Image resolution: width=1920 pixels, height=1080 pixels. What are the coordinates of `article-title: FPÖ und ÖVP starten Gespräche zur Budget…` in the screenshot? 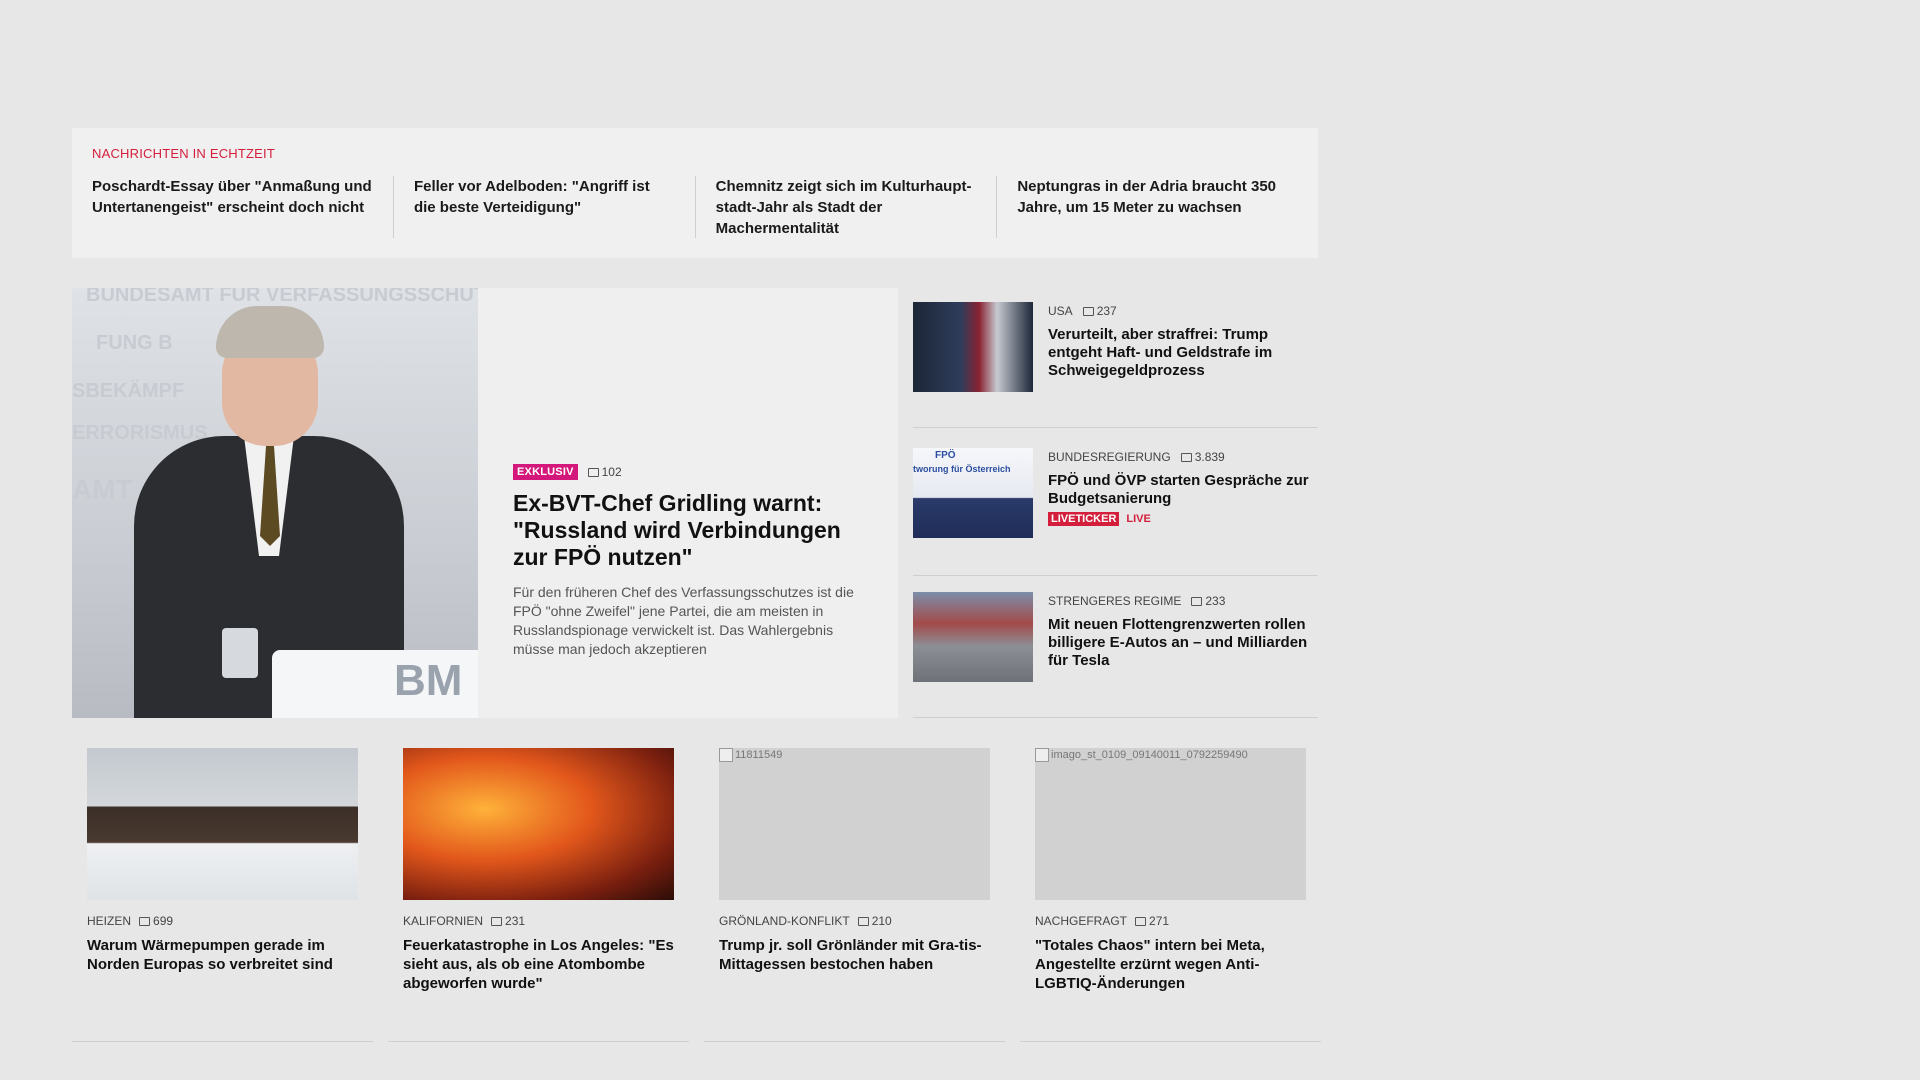 It's located at (1183, 490).